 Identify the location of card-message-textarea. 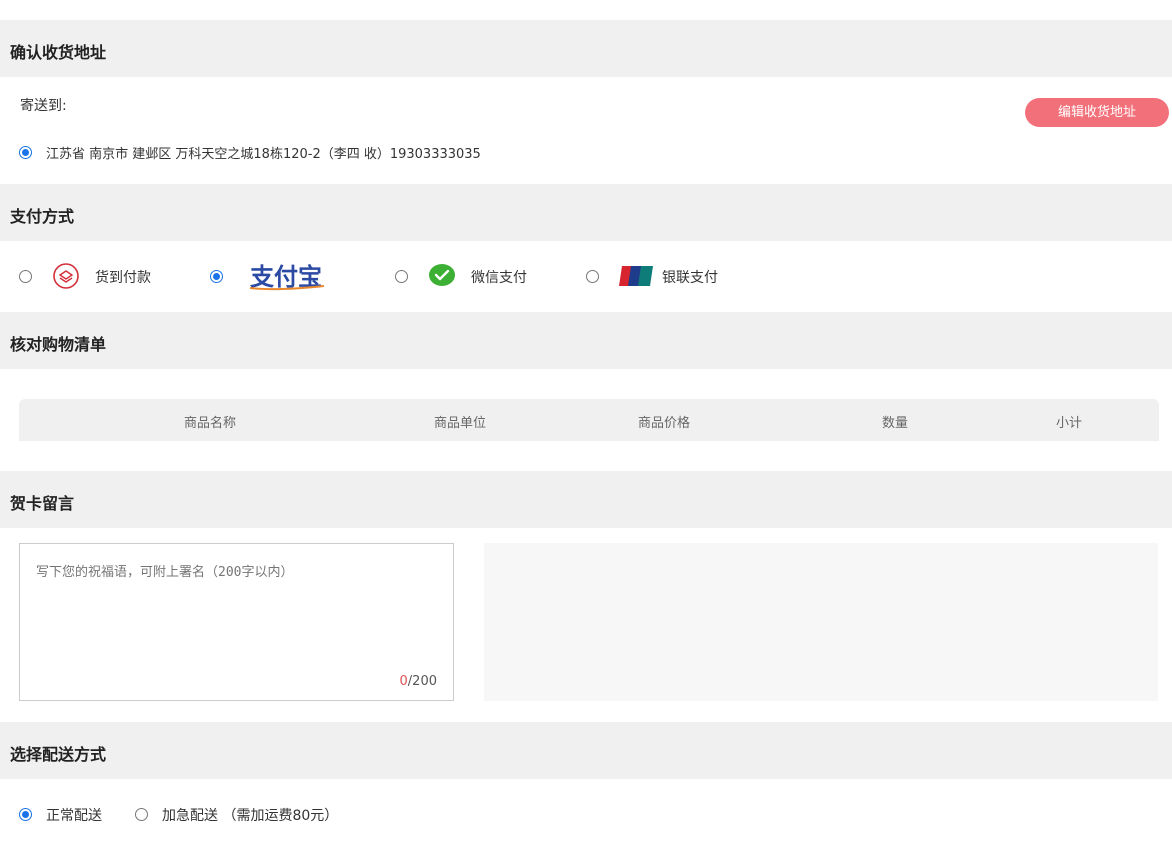
(236, 622).